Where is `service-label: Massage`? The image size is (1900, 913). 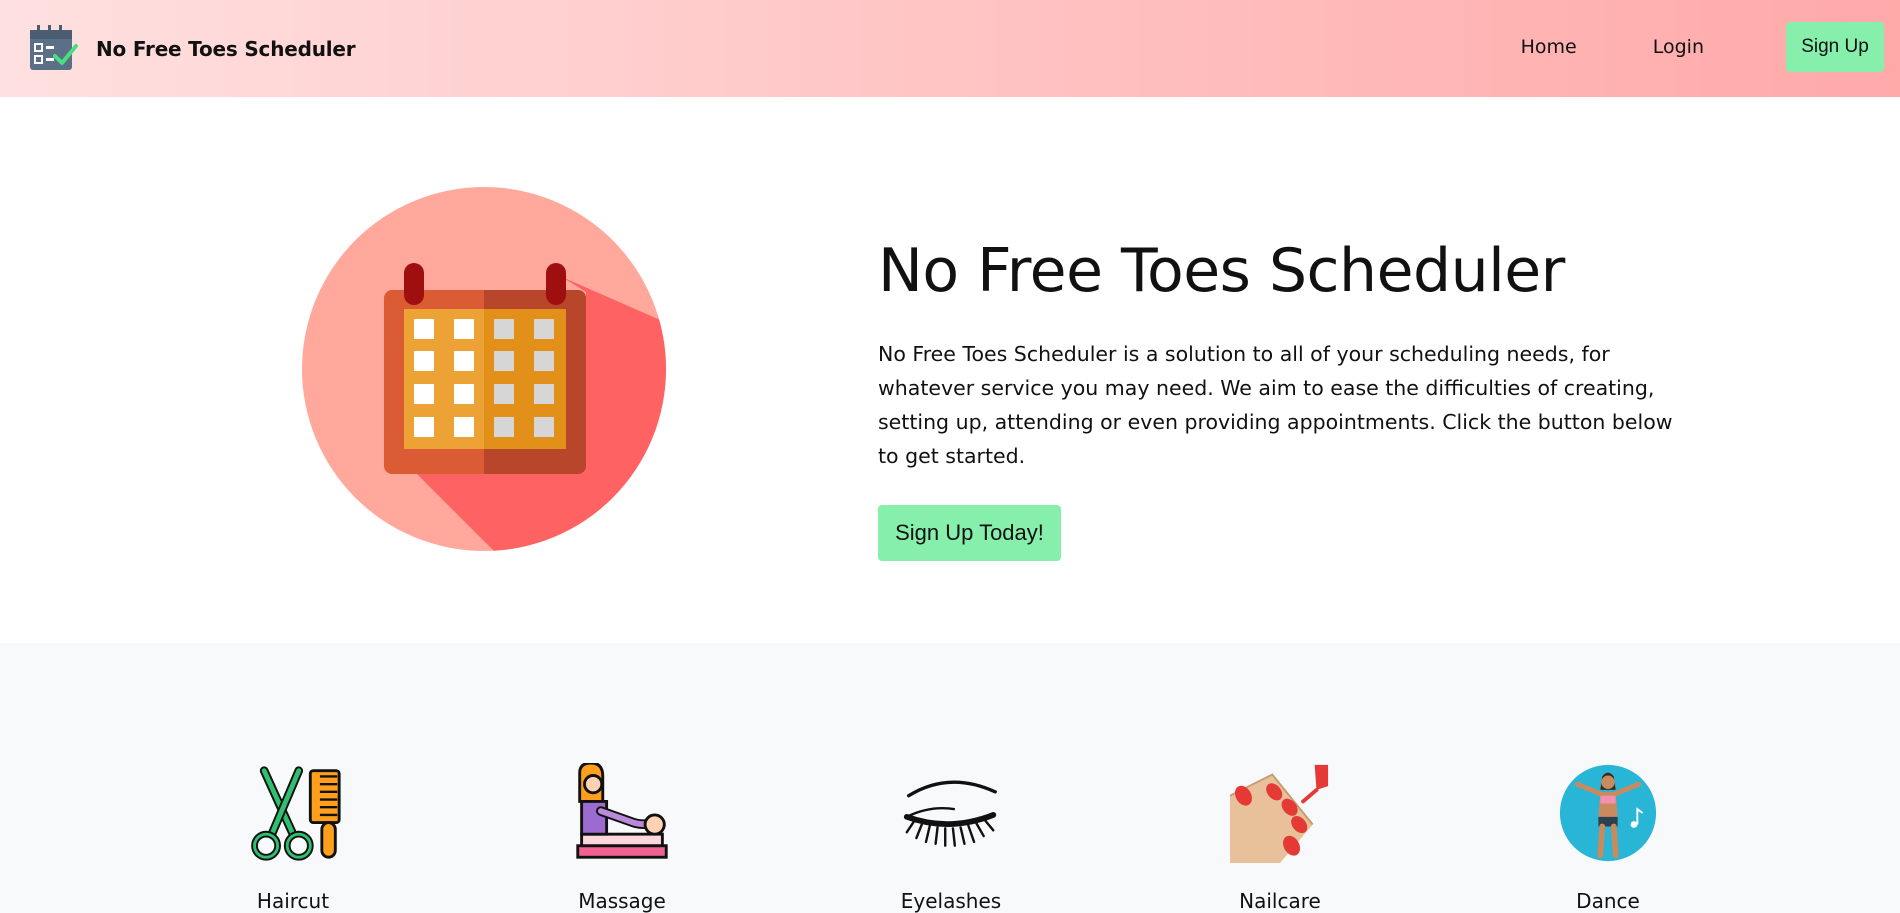
service-label: Massage is located at coordinates (622, 901).